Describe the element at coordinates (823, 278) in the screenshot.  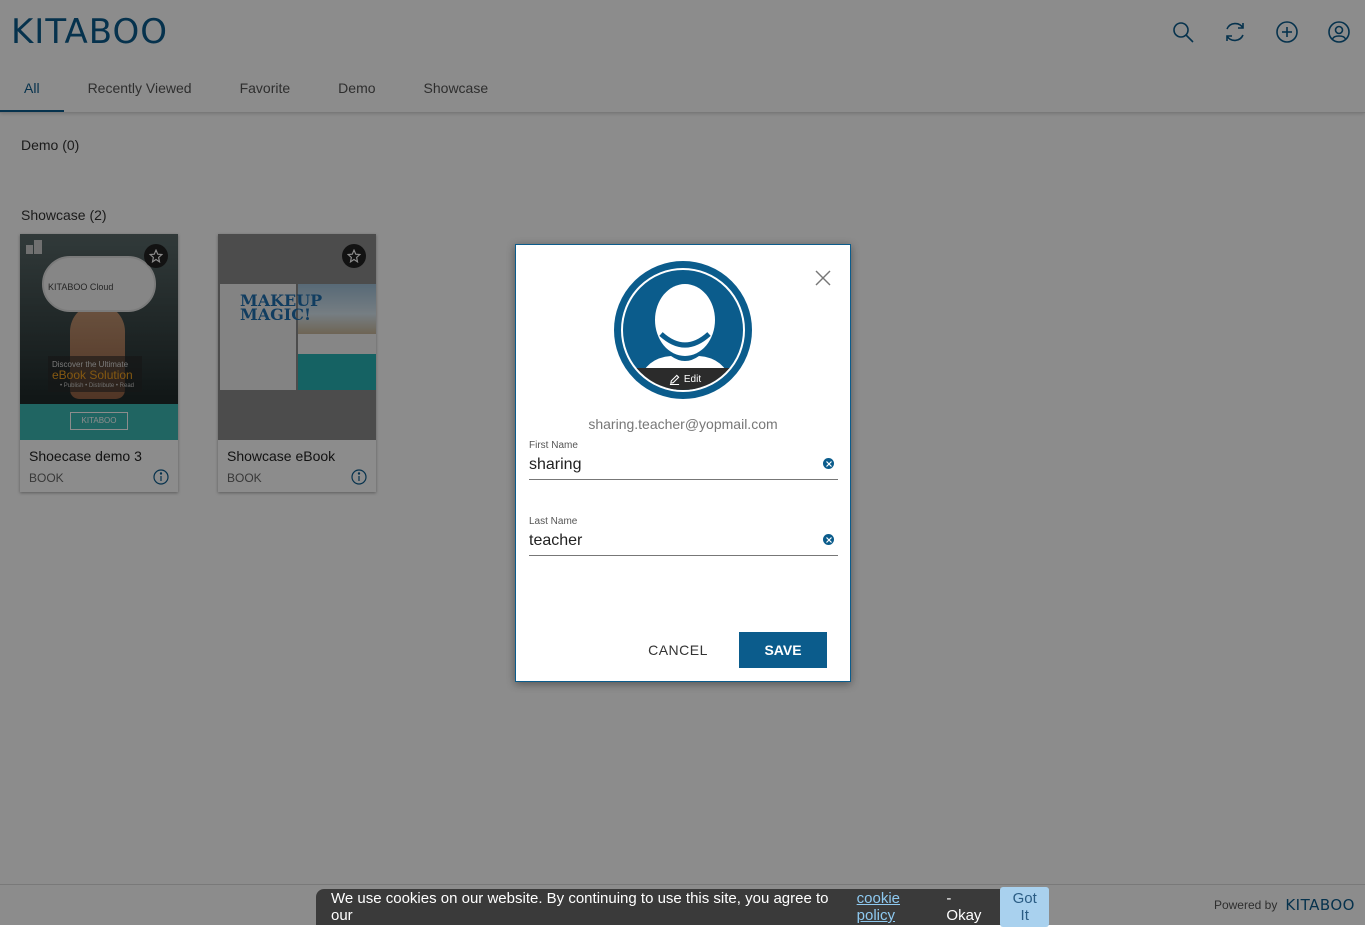
I see `close-icon` at that location.